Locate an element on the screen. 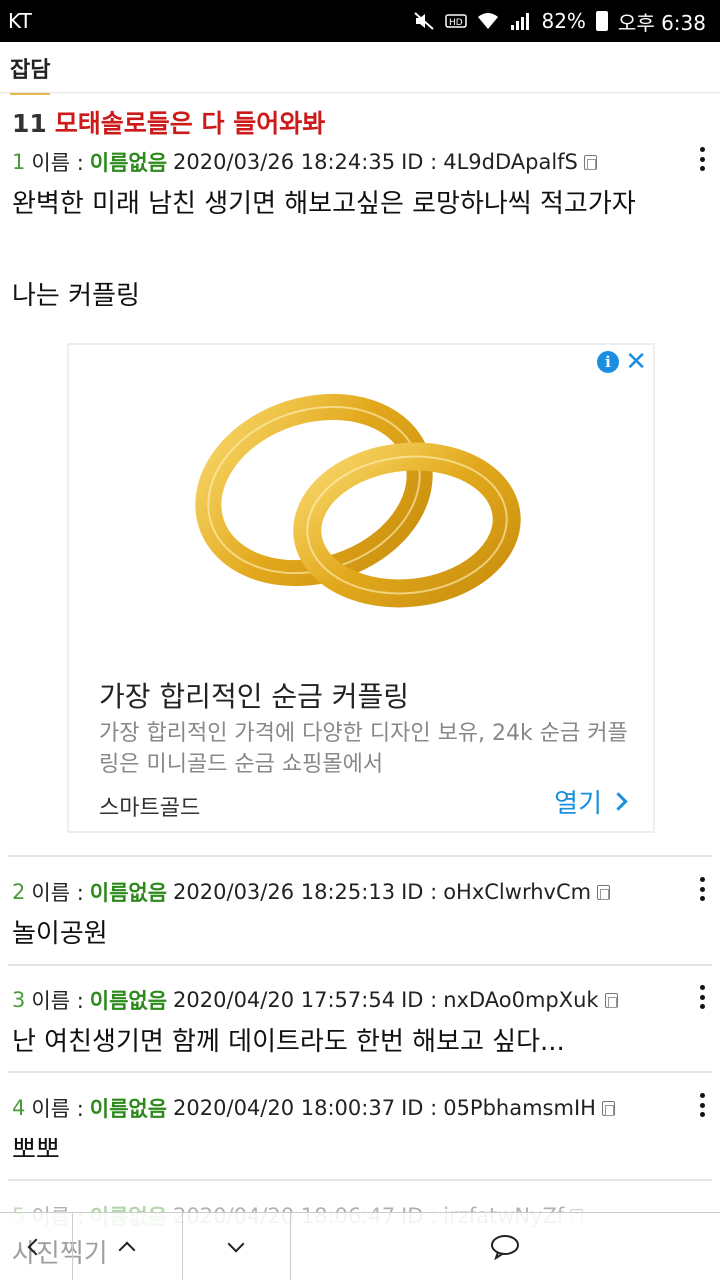  ad-brand: 스마트골드 is located at coordinates (150, 808).